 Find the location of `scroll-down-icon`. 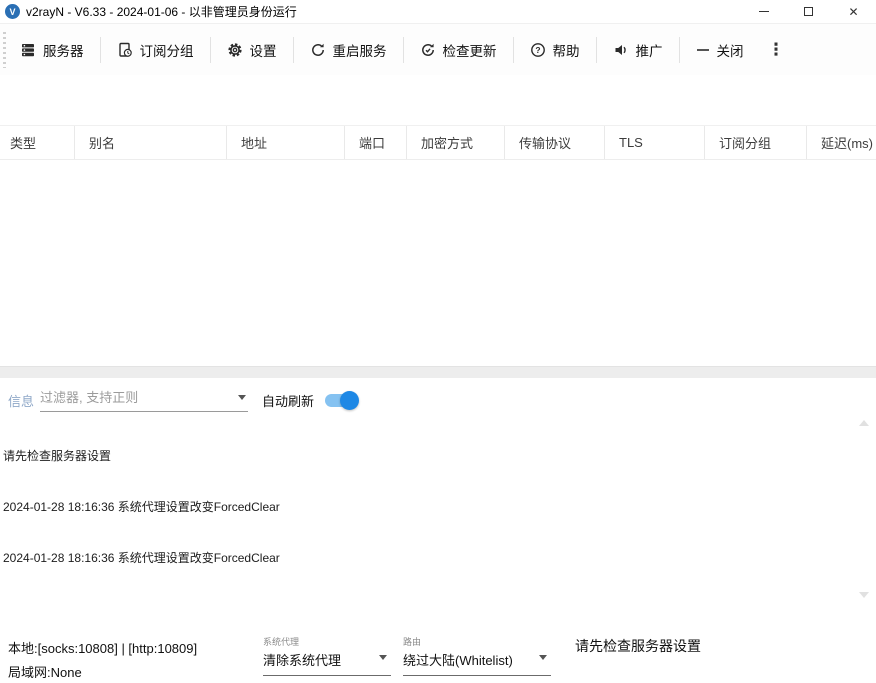

scroll-down-icon is located at coordinates (864, 595).